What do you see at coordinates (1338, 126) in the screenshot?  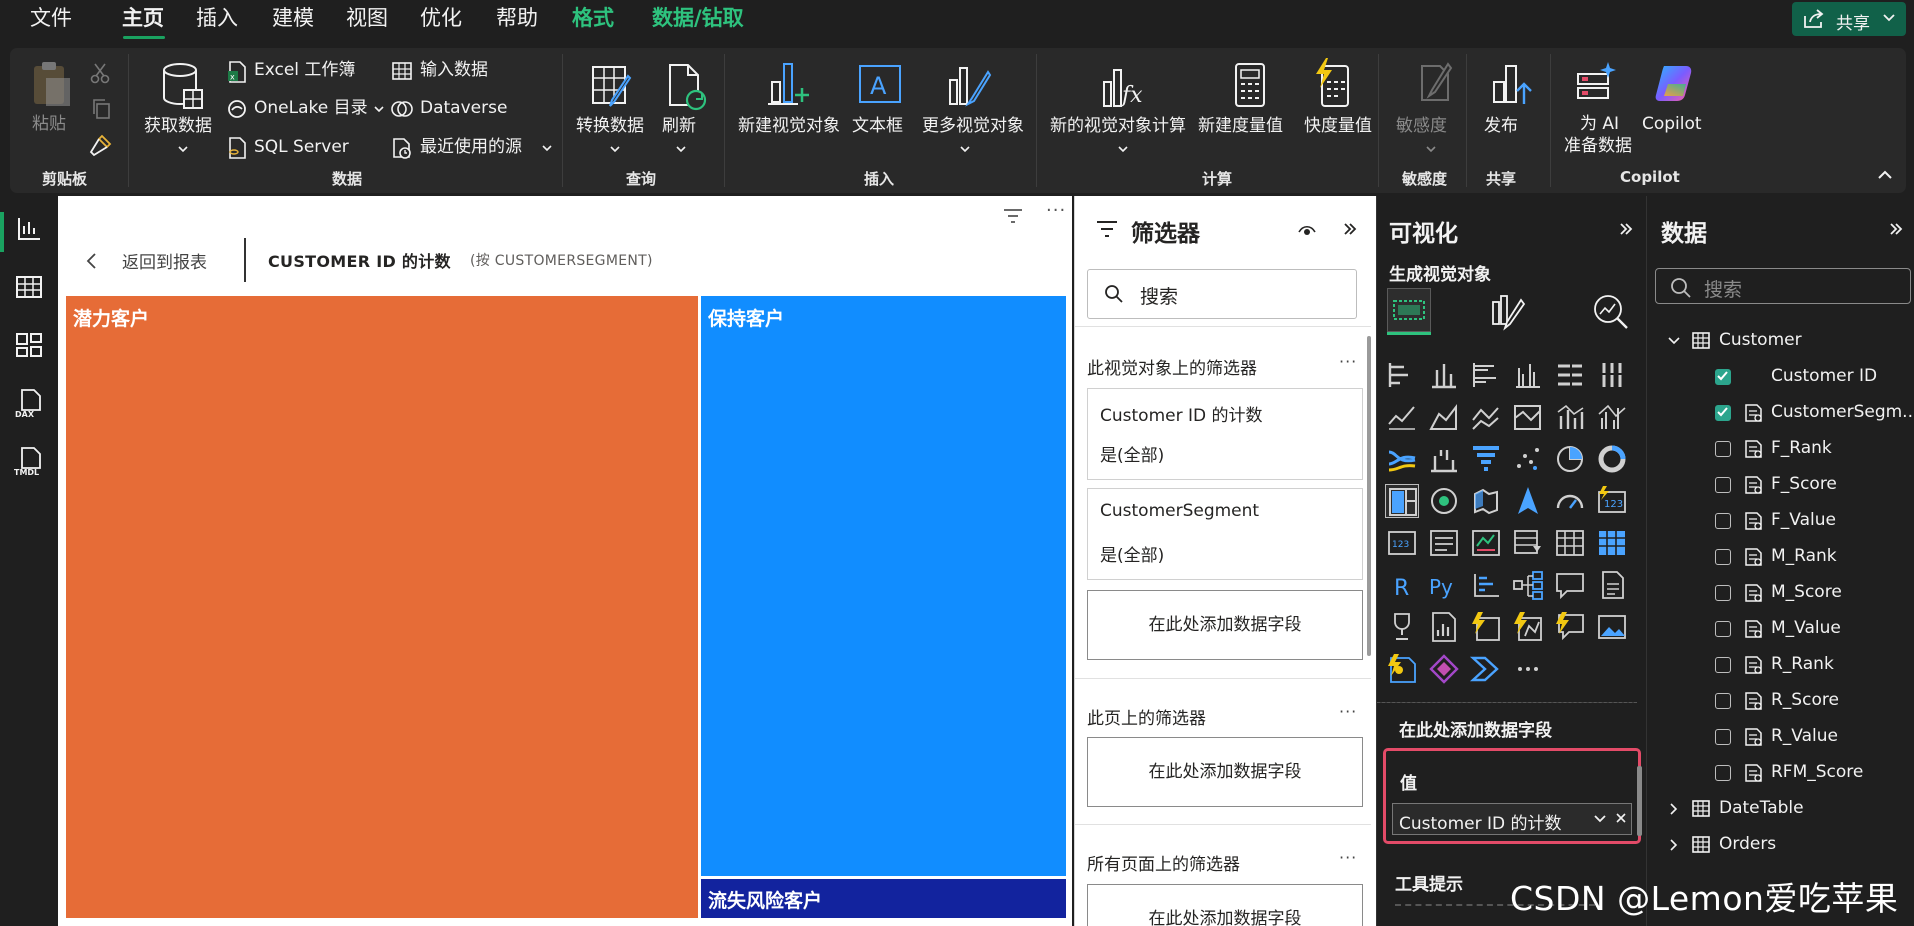 I see `quick-measure-label: 快度量值` at bounding box center [1338, 126].